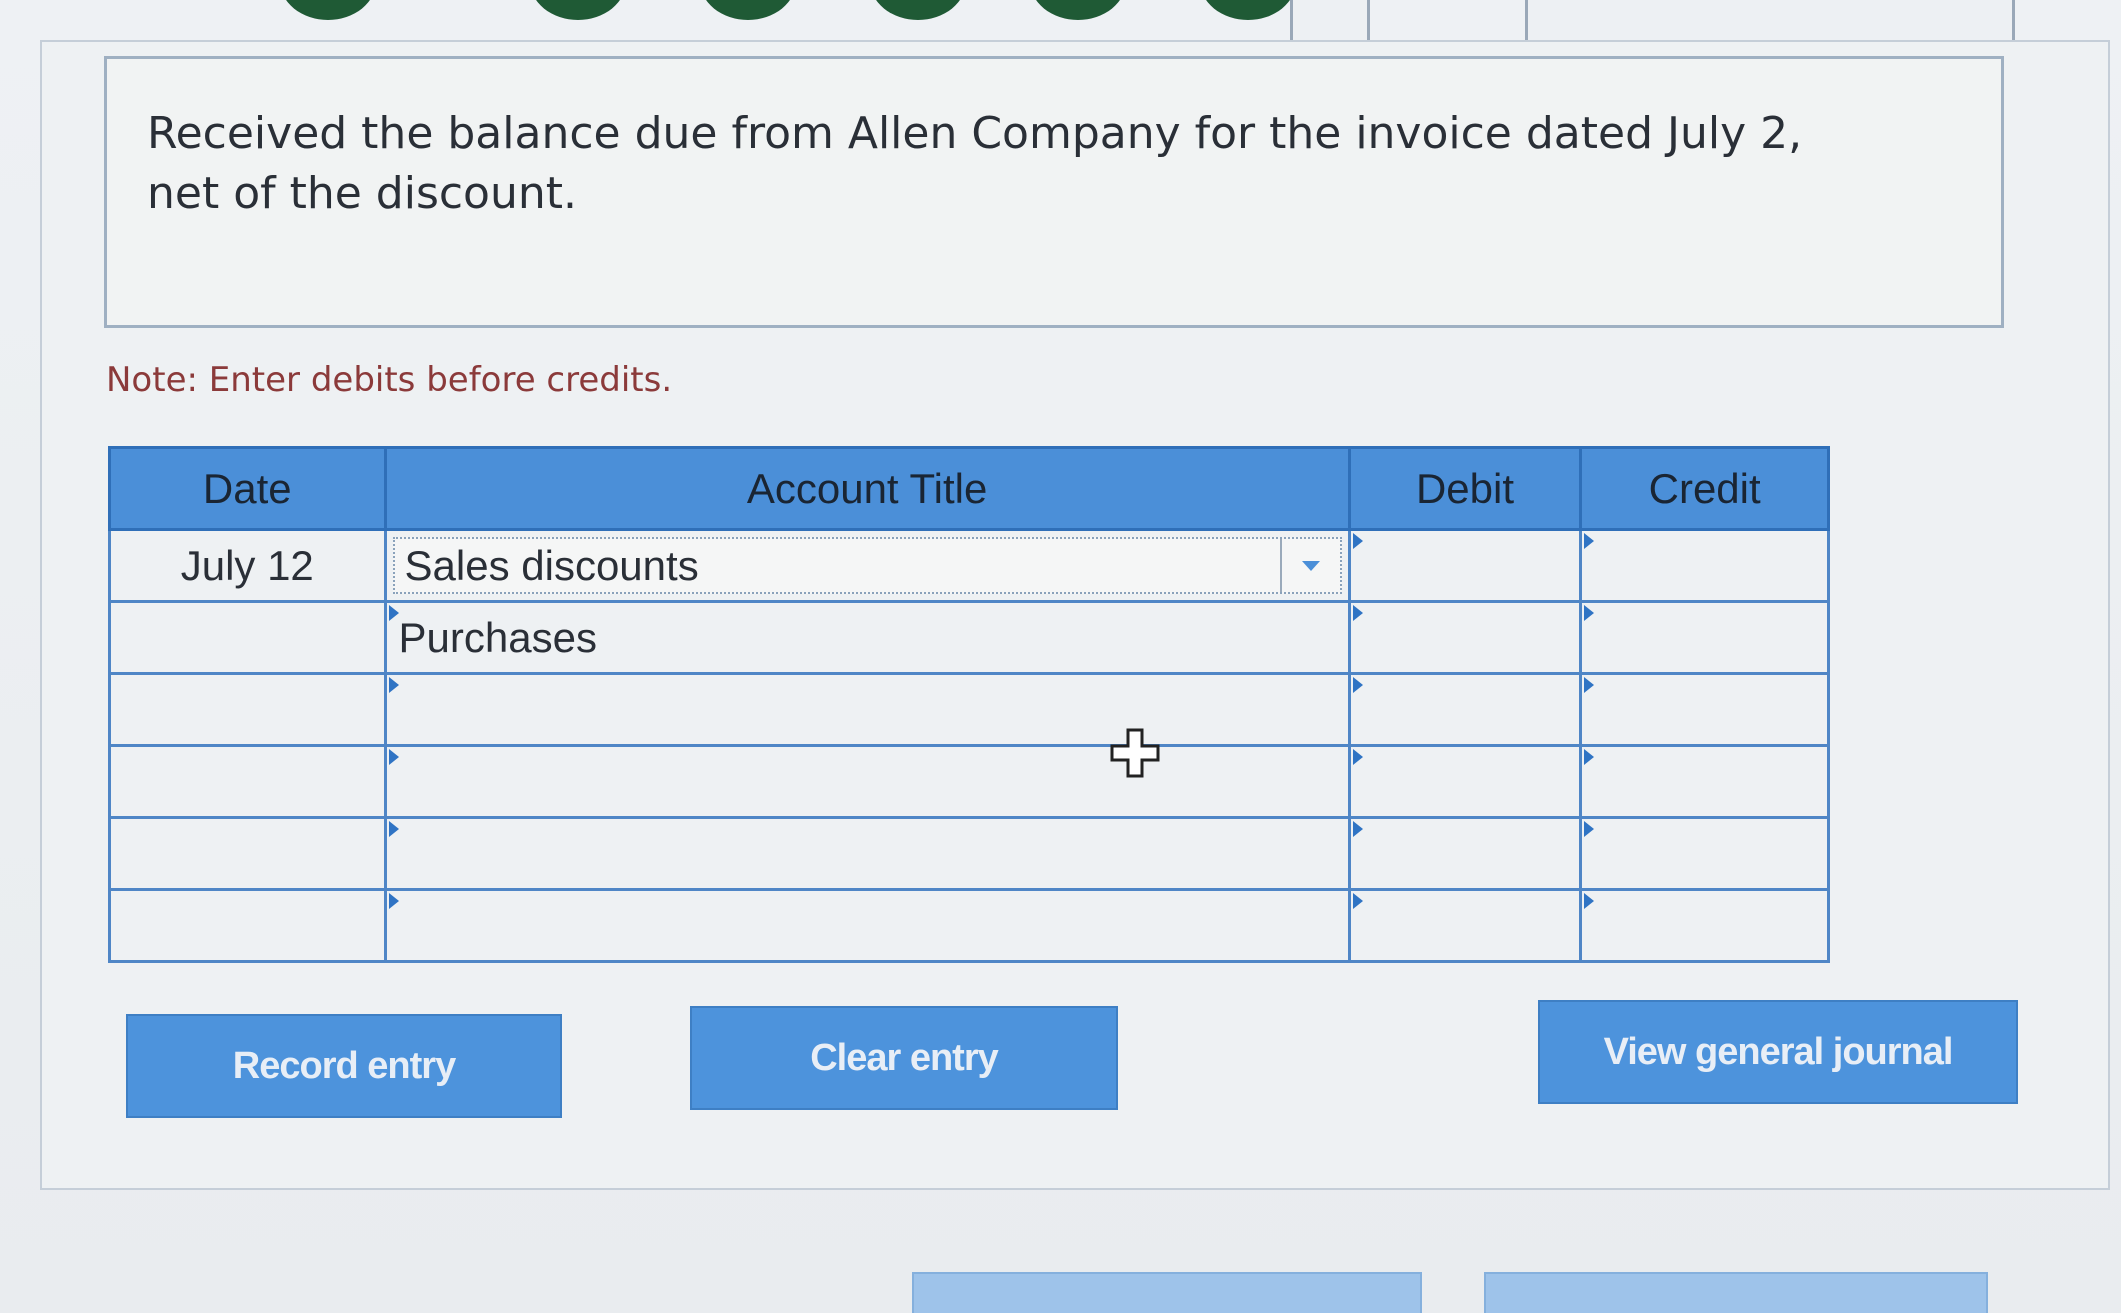 This screenshot has width=2121, height=1313. I want to click on previous-button, so click(1167, 1292).